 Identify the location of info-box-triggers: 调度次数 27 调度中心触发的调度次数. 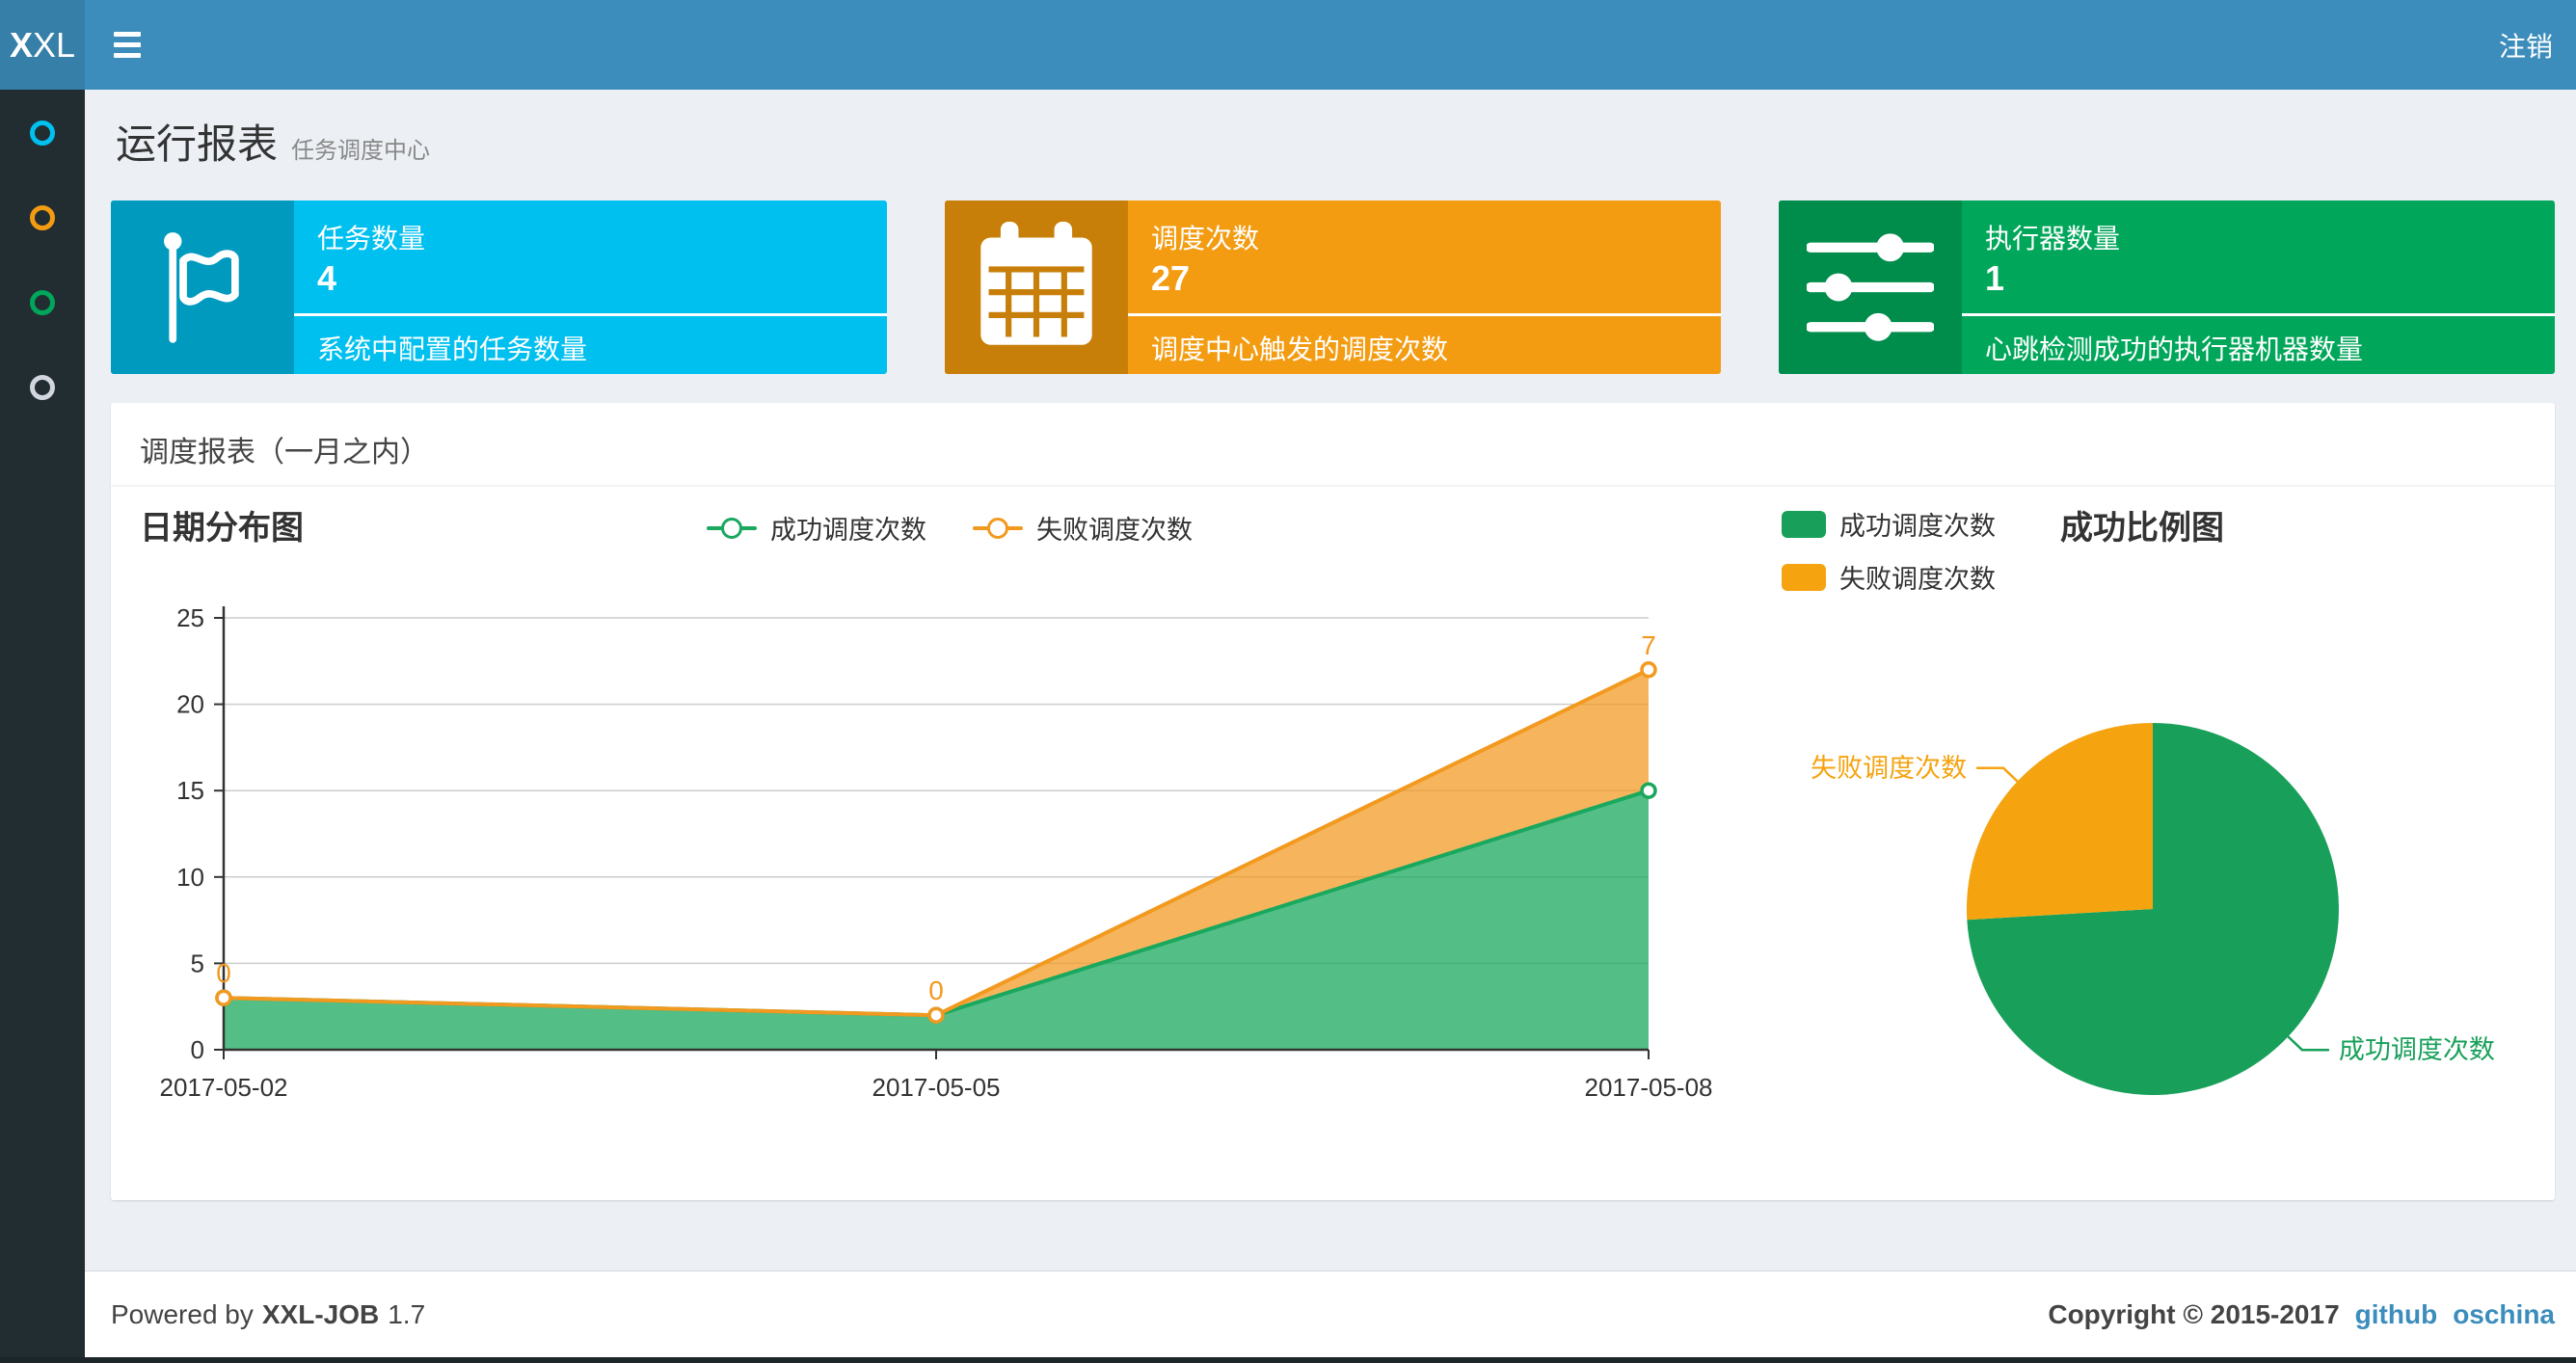
(1333, 287).